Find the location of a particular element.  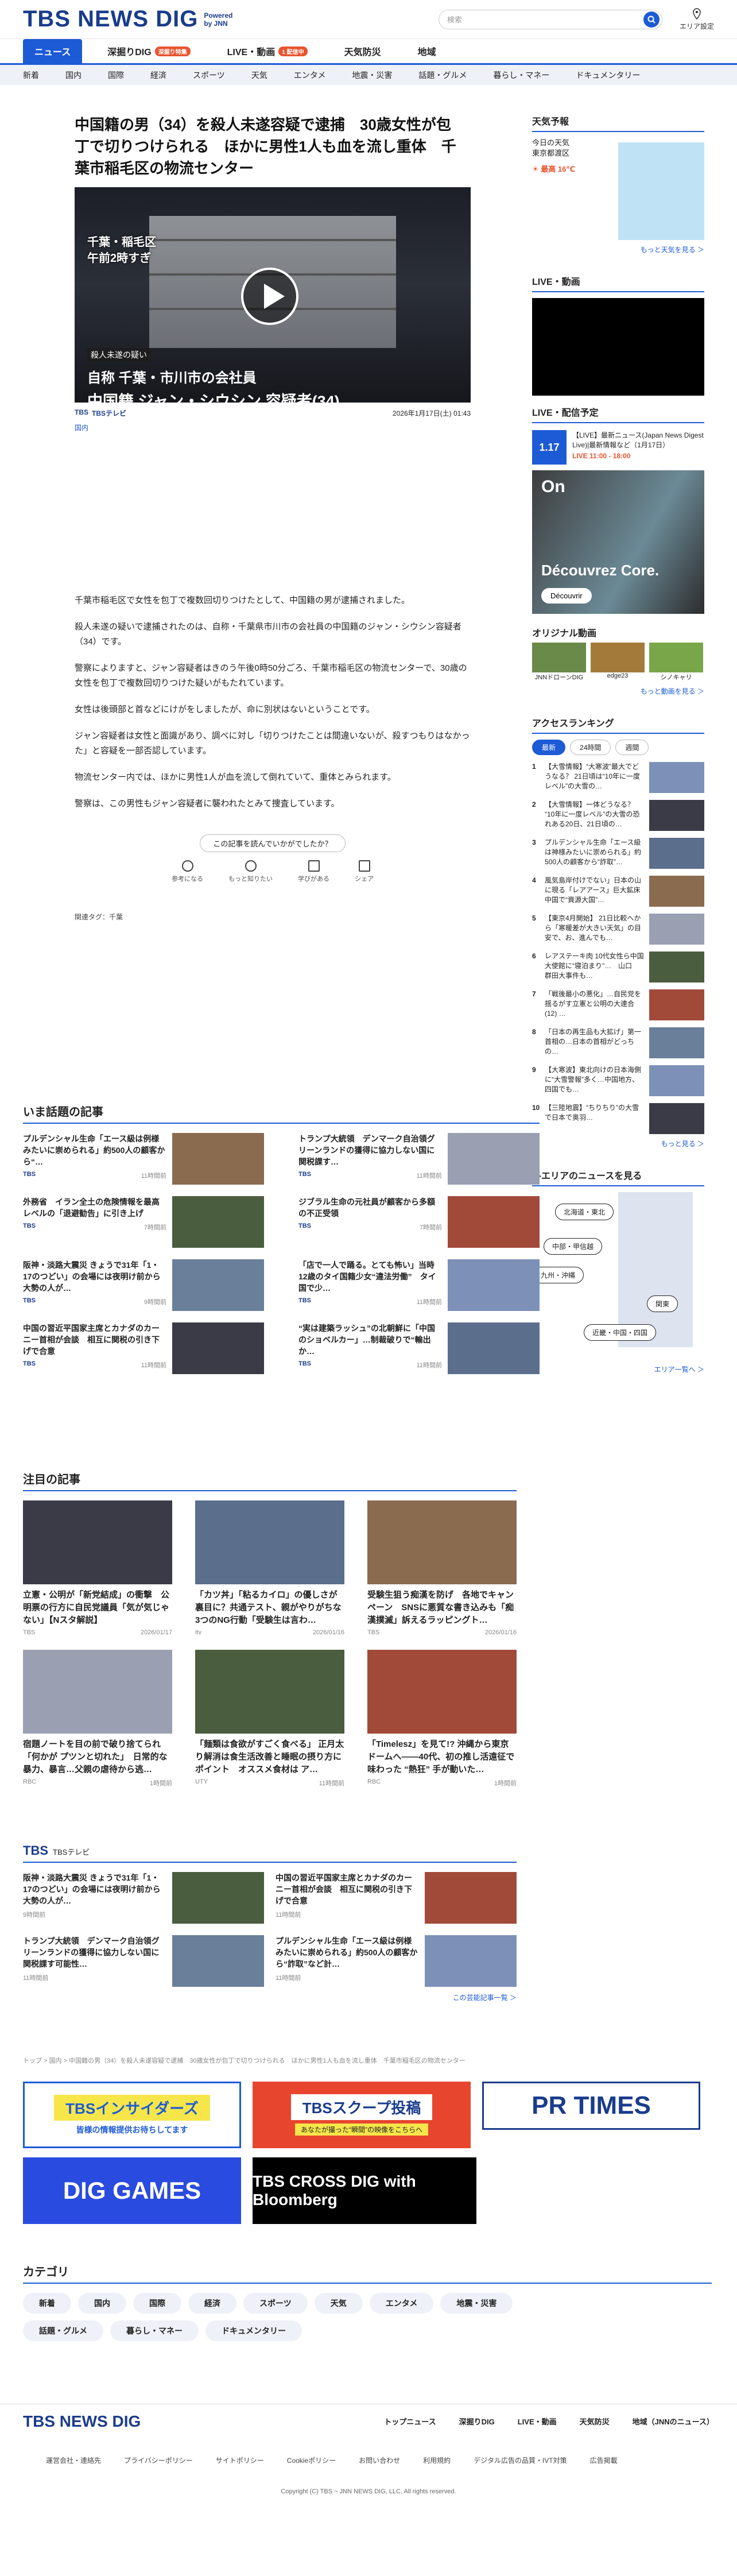

subnav-item: 天気 is located at coordinates (259, 75).